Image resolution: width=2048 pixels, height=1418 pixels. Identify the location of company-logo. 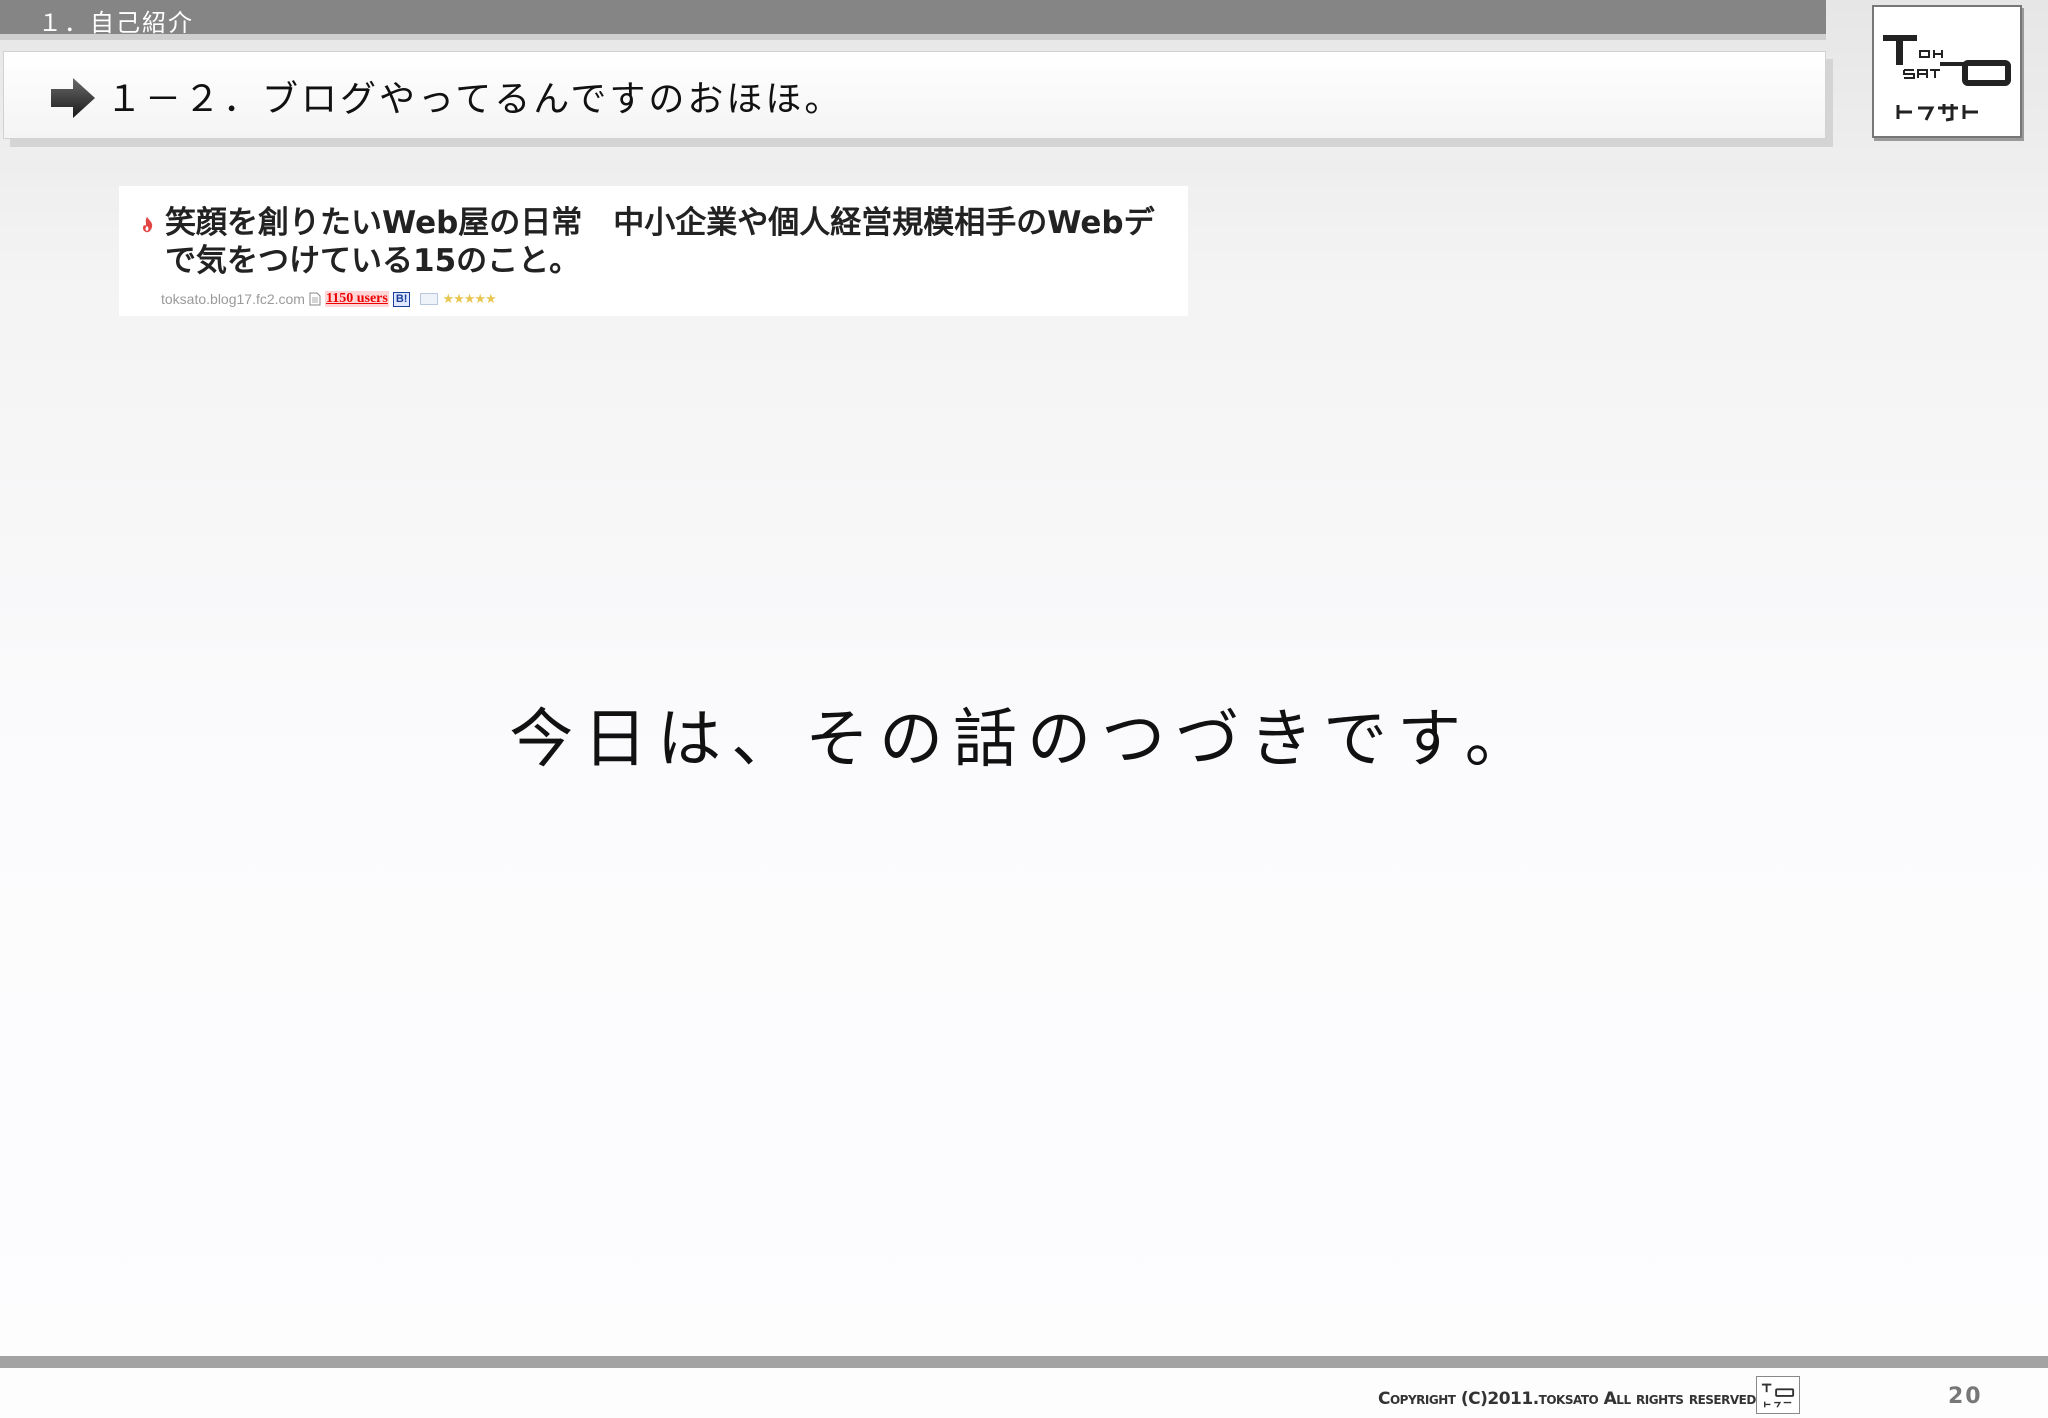
(1947, 71).